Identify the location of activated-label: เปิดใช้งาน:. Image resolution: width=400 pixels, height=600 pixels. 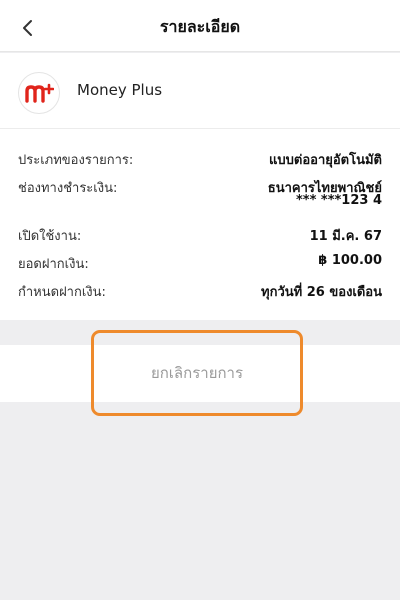
(50, 236).